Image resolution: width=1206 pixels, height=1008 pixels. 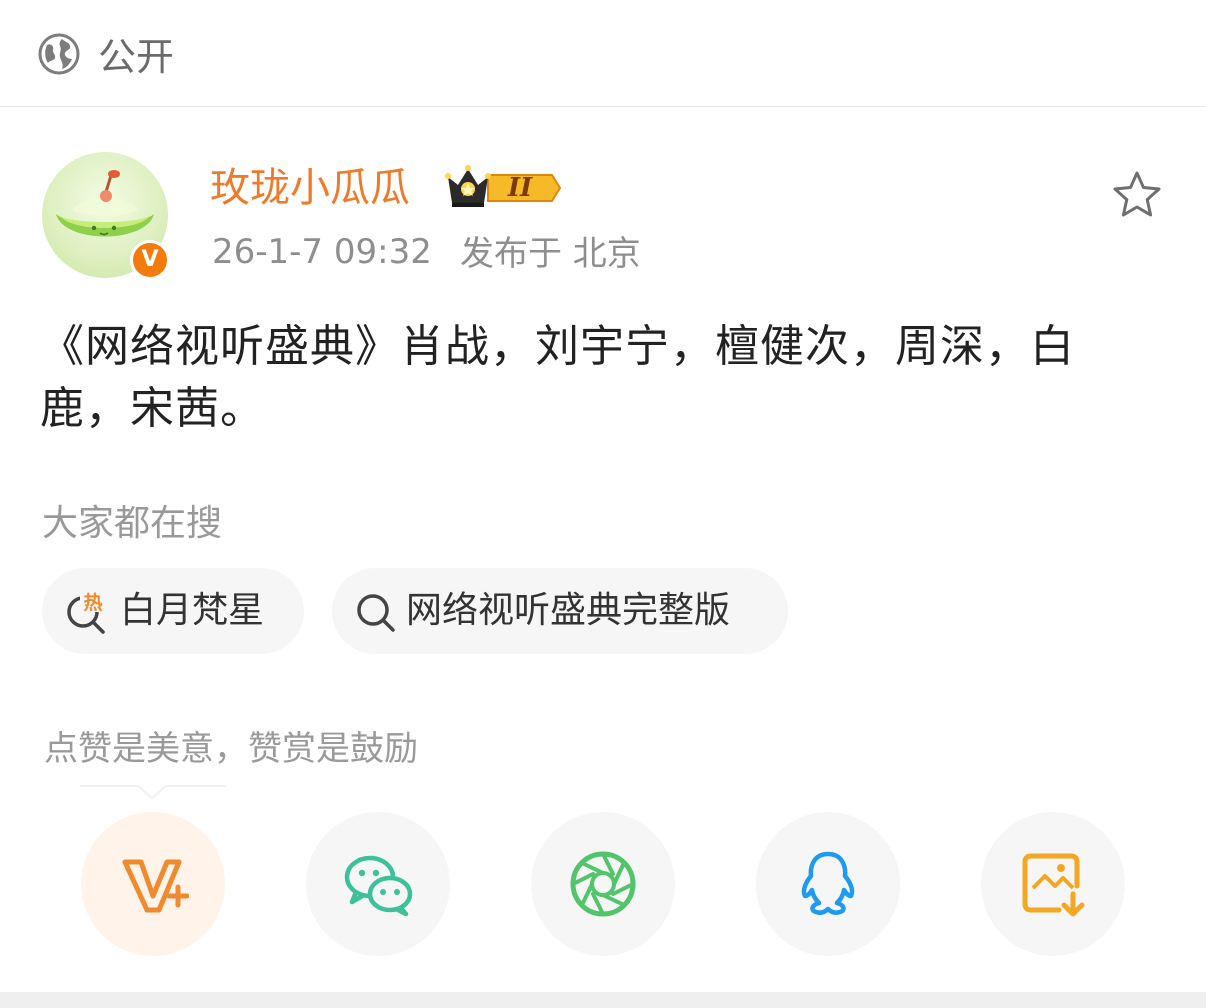 I want to click on v-plus-icon, so click(x=155, y=886).